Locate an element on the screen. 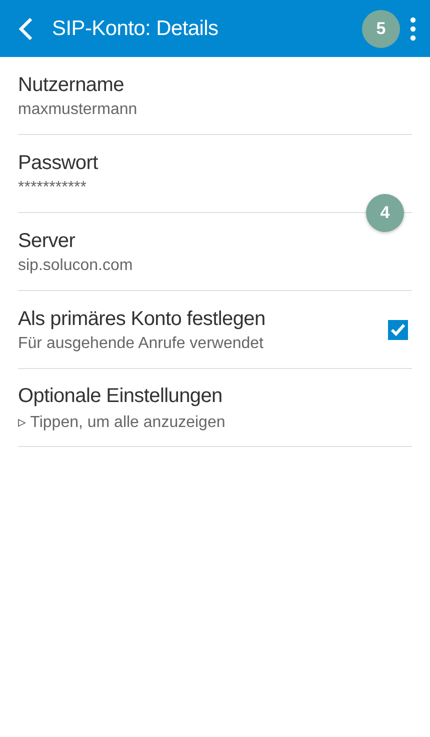 This screenshot has width=430, height=737. setting-title: Passwort is located at coordinates (58, 163).